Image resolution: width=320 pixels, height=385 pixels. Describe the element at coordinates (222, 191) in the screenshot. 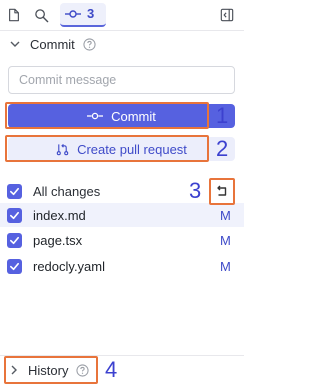

I see `discard-changes-icon` at that location.